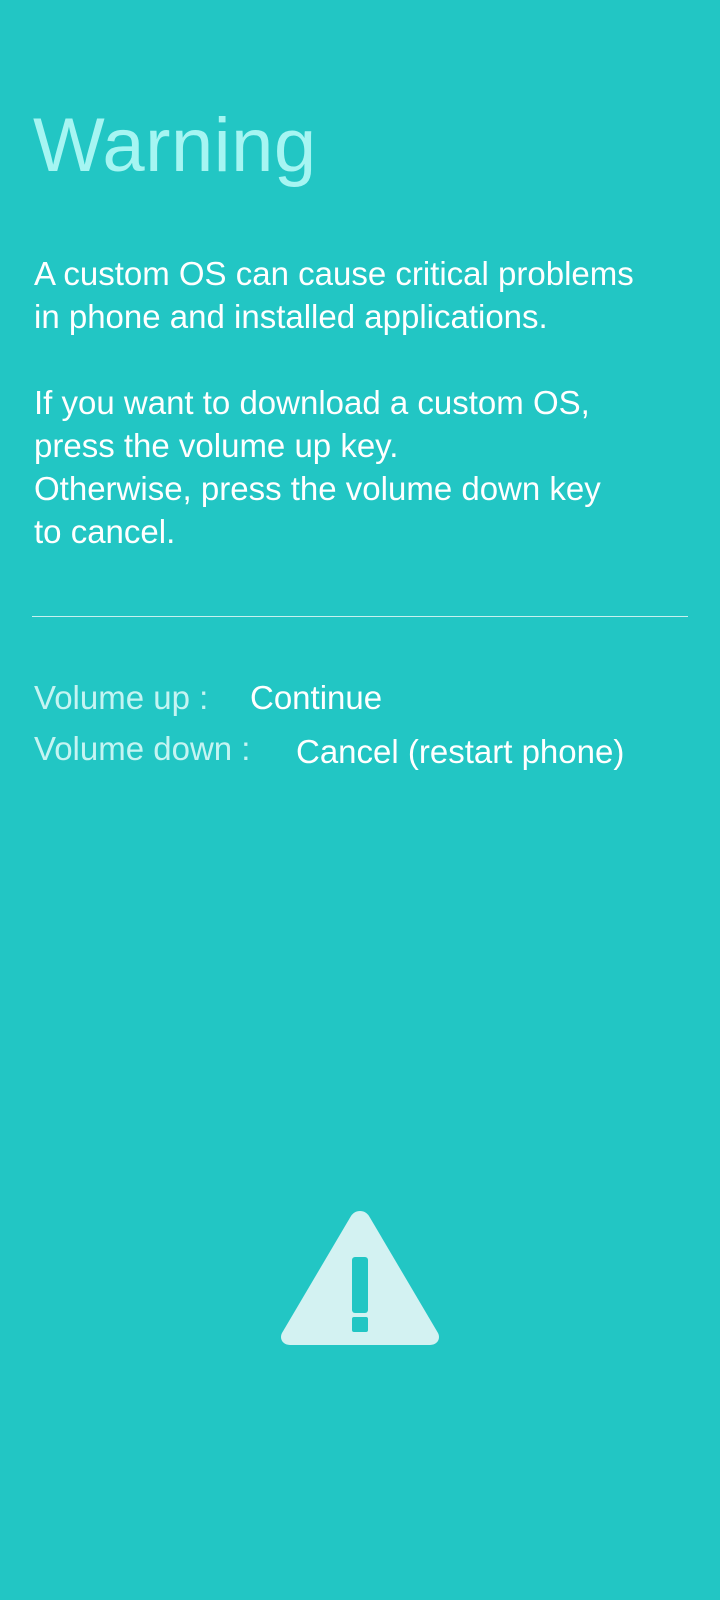  Describe the element at coordinates (291, 316) in the screenshot. I see `message-line-2: in phone and installed applications.` at that location.